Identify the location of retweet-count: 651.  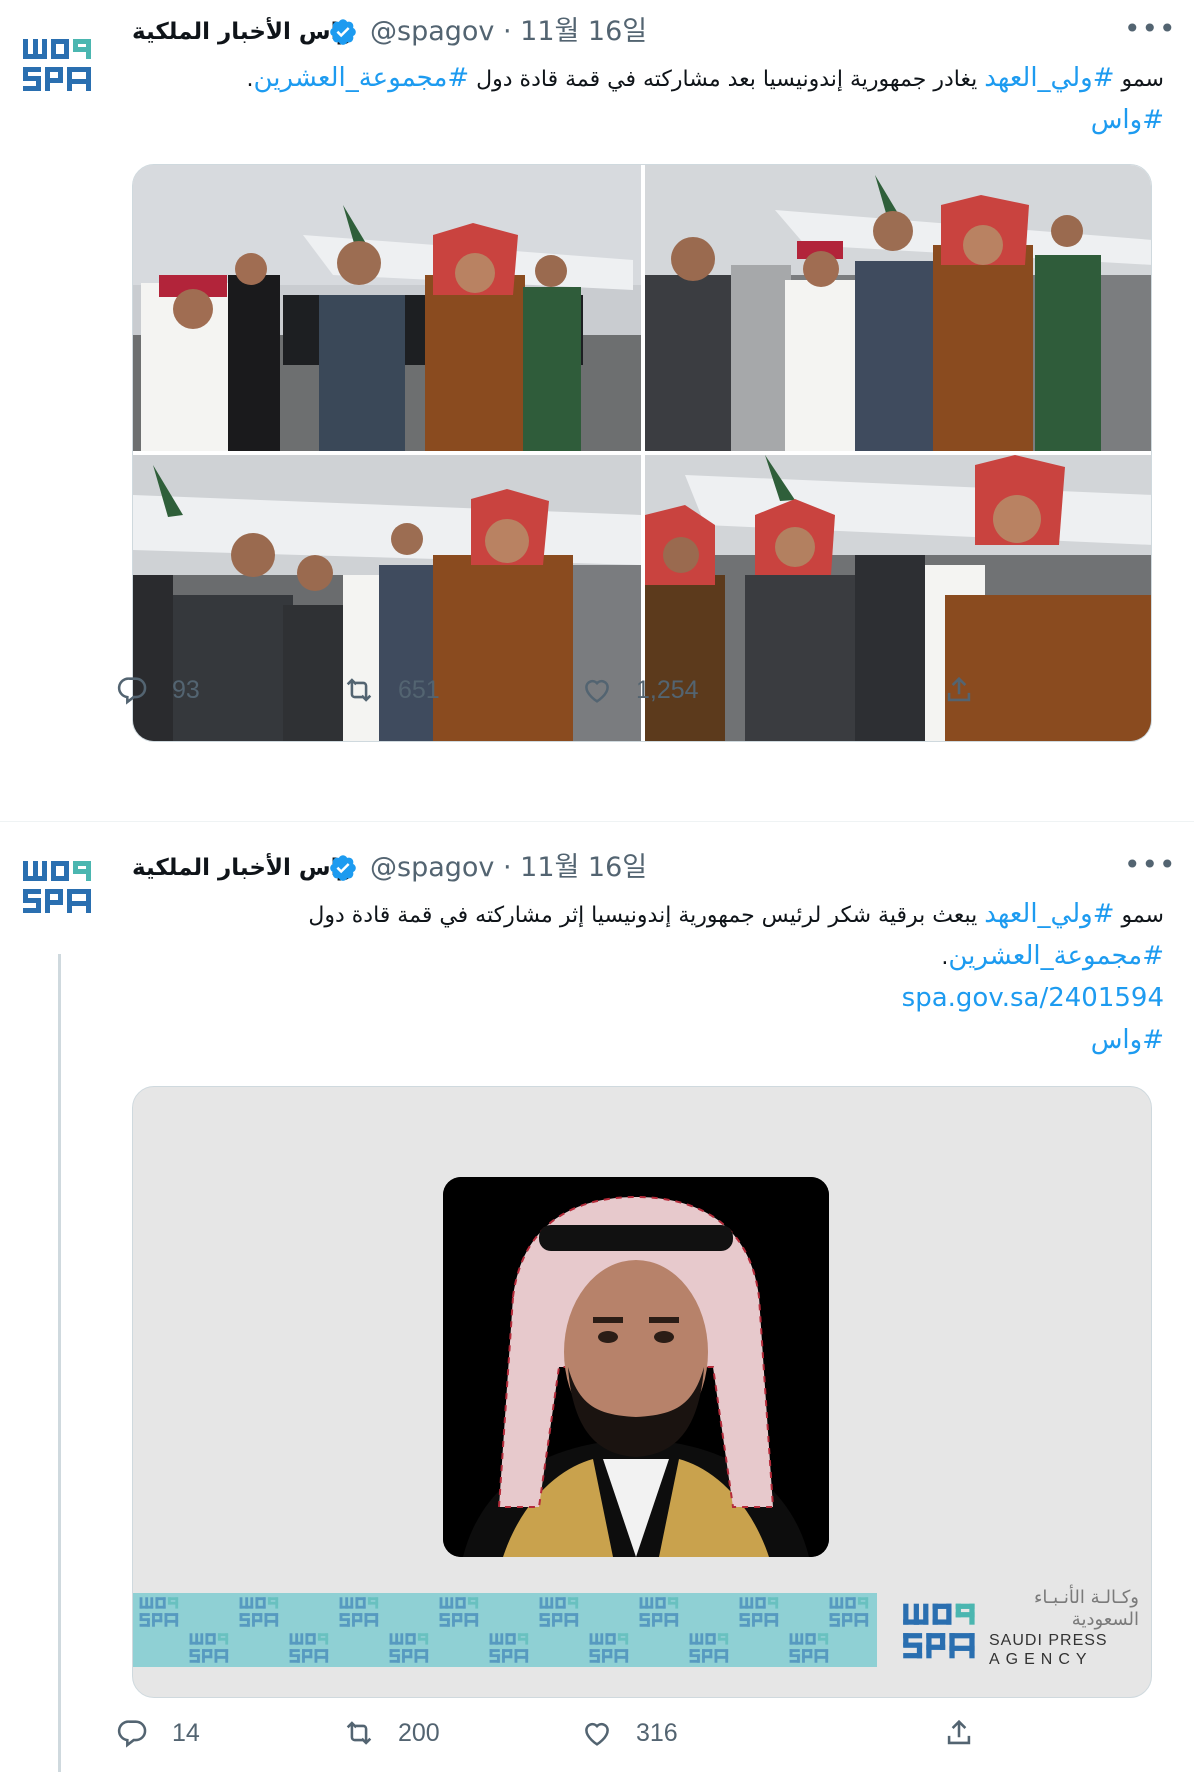
(419, 689).